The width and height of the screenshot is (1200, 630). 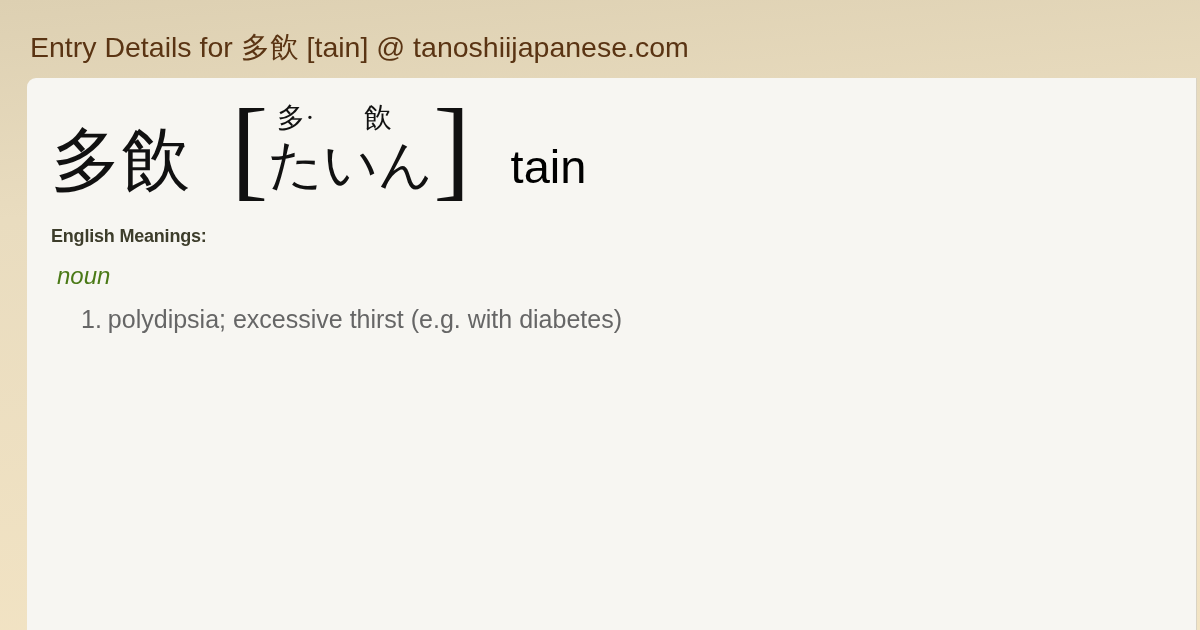 I want to click on section-heading: English Meanings:, so click(x=129, y=237).